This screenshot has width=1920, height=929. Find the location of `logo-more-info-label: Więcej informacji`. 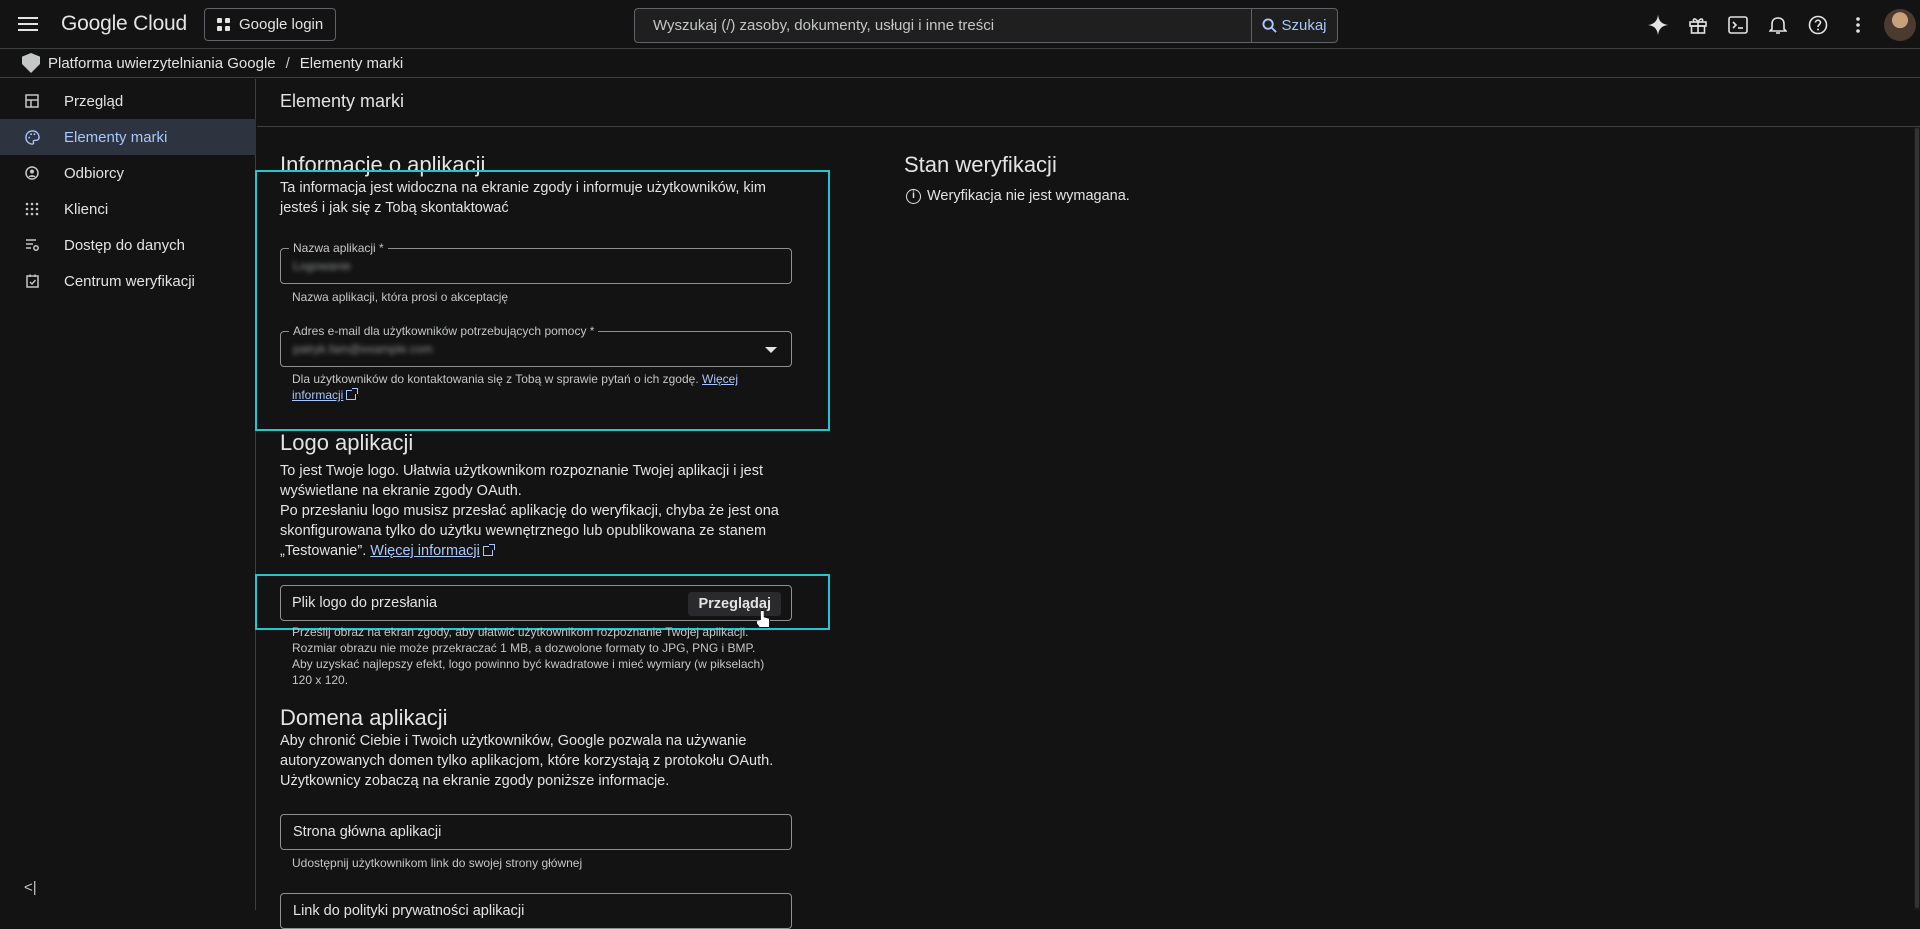

logo-more-info-label: Więcej informacji is located at coordinates (425, 551).